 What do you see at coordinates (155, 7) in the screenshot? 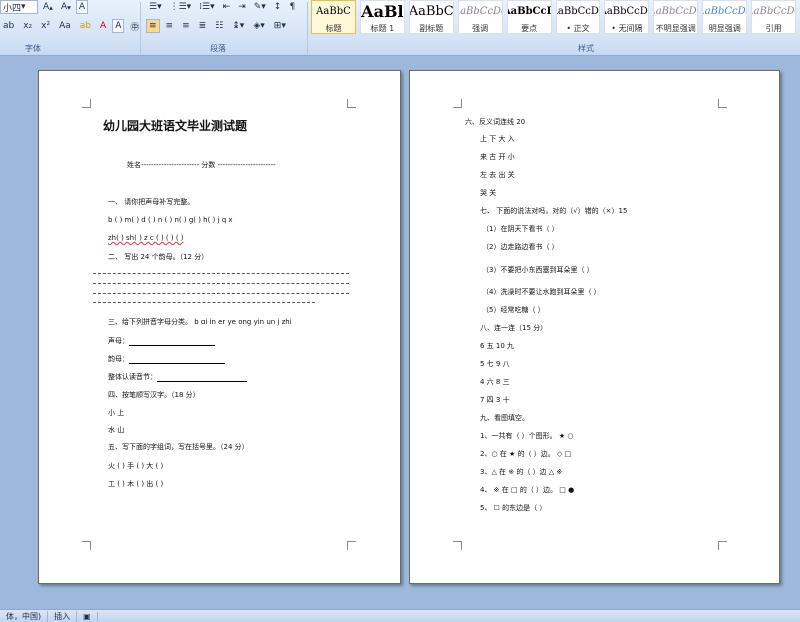
I see `bullets-icon: ☰▾` at bounding box center [155, 7].